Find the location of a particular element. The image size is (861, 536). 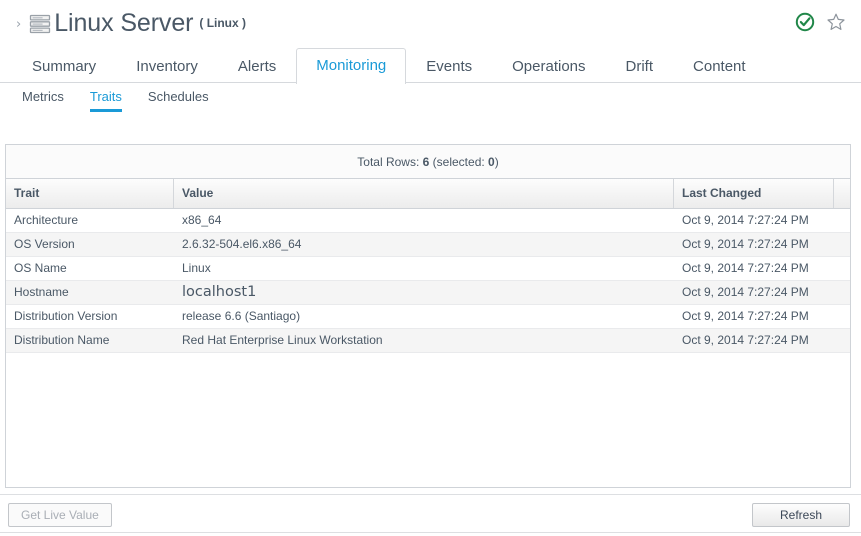

tab-inventory: Inventory is located at coordinates (167, 65).